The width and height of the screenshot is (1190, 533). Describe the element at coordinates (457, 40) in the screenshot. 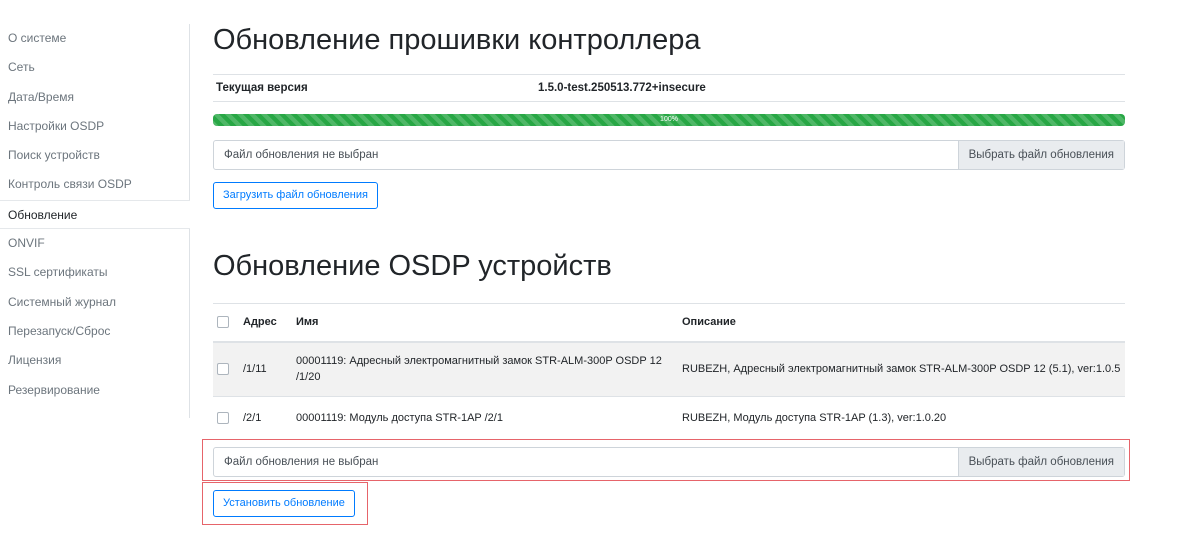

I see `firmware-section-title: Обновление прошивки контроллера` at that location.